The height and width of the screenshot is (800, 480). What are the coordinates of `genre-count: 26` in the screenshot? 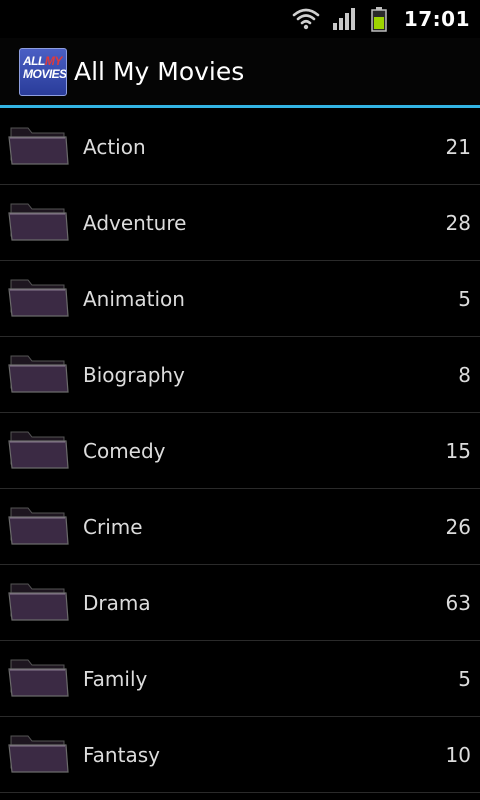 It's located at (458, 526).